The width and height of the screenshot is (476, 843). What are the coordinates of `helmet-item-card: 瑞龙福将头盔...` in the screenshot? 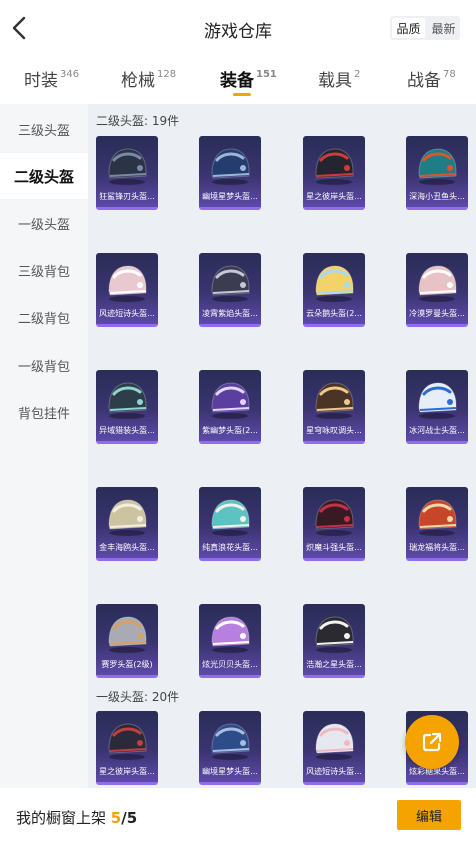 It's located at (437, 524).